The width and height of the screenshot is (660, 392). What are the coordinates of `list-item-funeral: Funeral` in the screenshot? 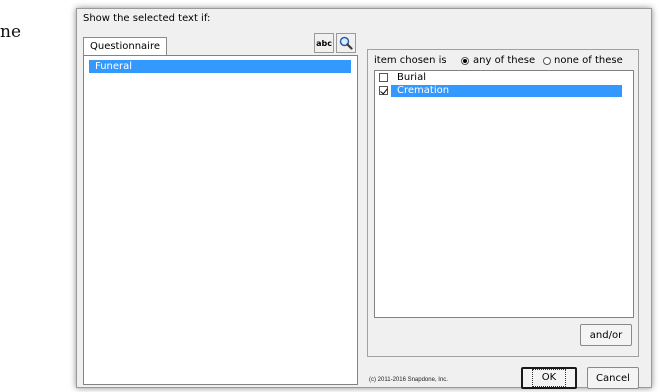 It's located at (220, 66).